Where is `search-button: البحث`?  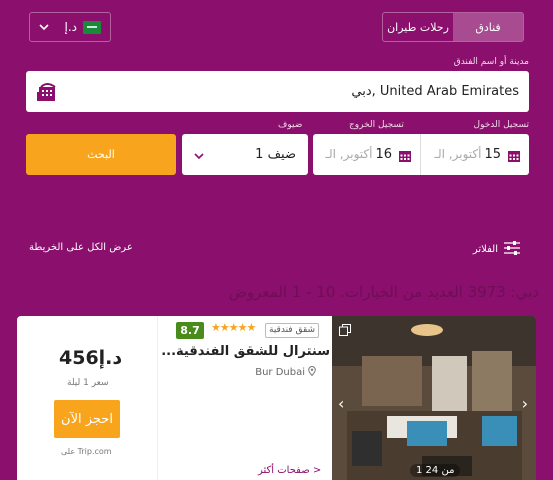 search-button: البحث is located at coordinates (101, 154).